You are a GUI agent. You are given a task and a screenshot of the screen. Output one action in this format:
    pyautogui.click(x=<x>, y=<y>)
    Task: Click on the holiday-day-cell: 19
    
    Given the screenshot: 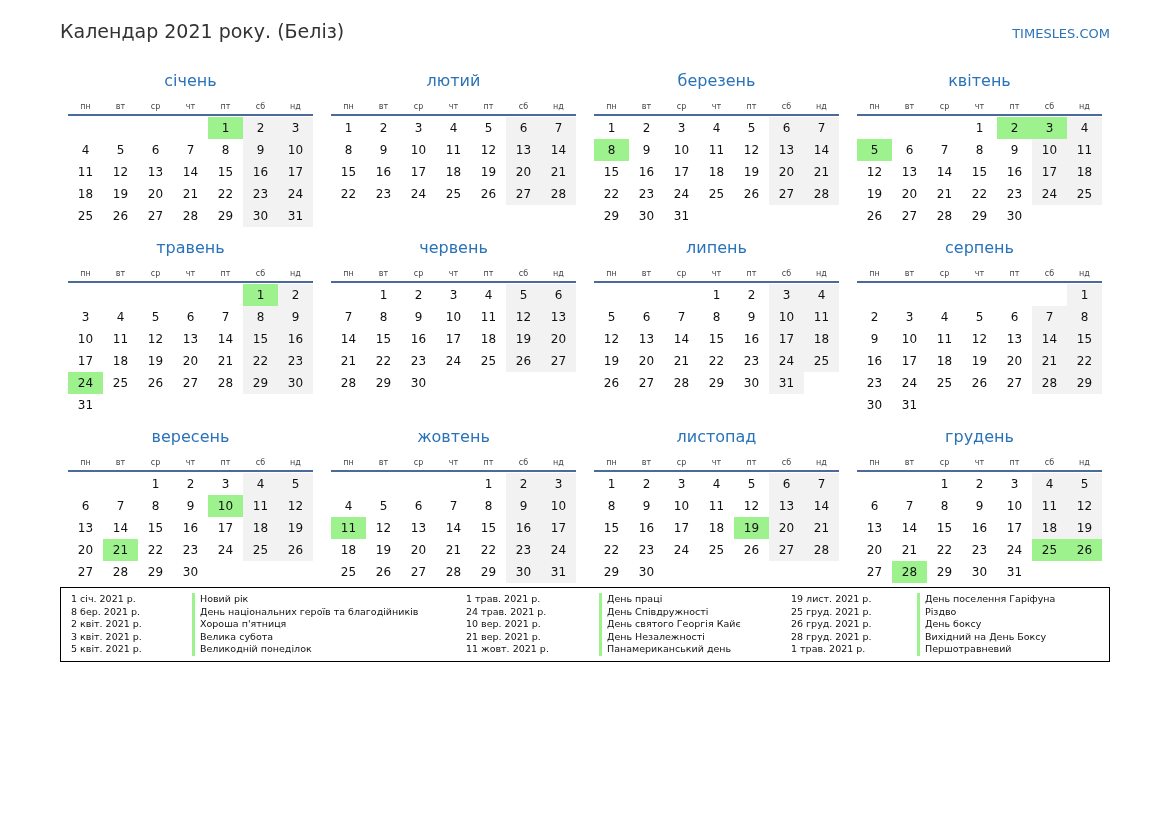 What is the action you would take?
    pyautogui.click(x=751, y=528)
    